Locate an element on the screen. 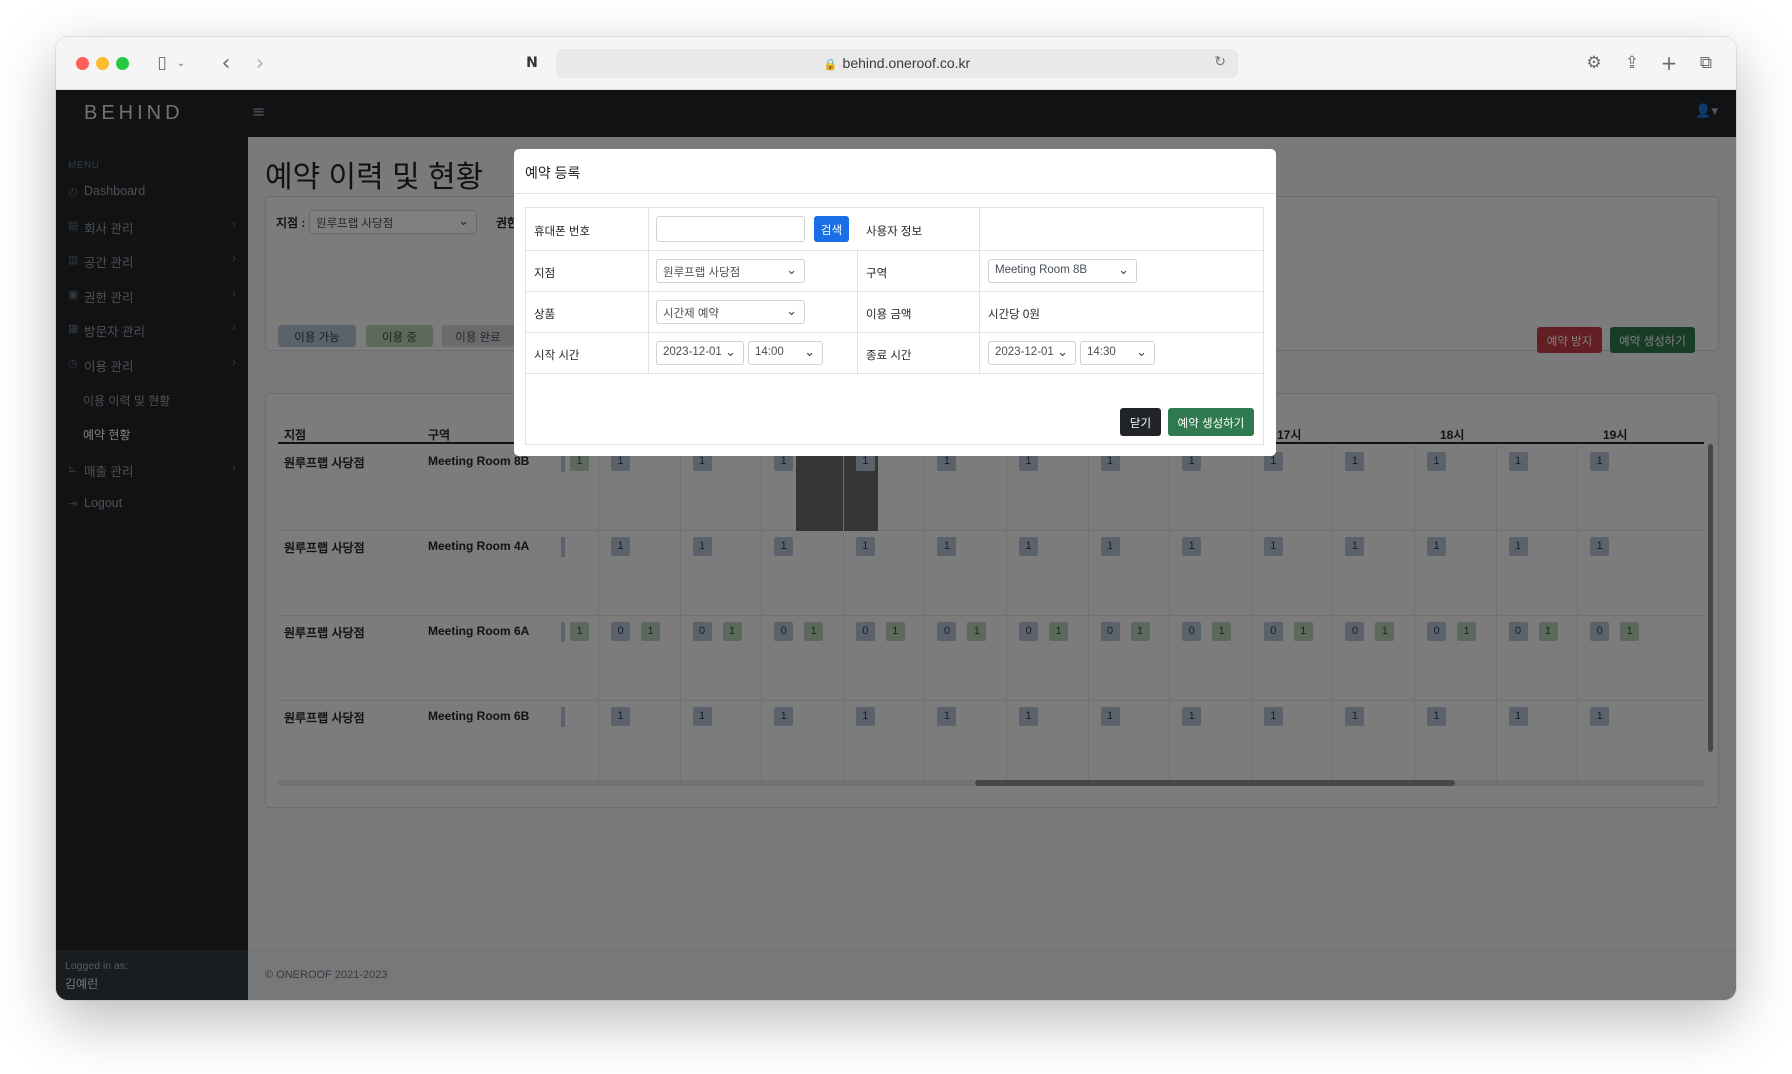  price-label: 이용 금액 is located at coordinates (889, 315).